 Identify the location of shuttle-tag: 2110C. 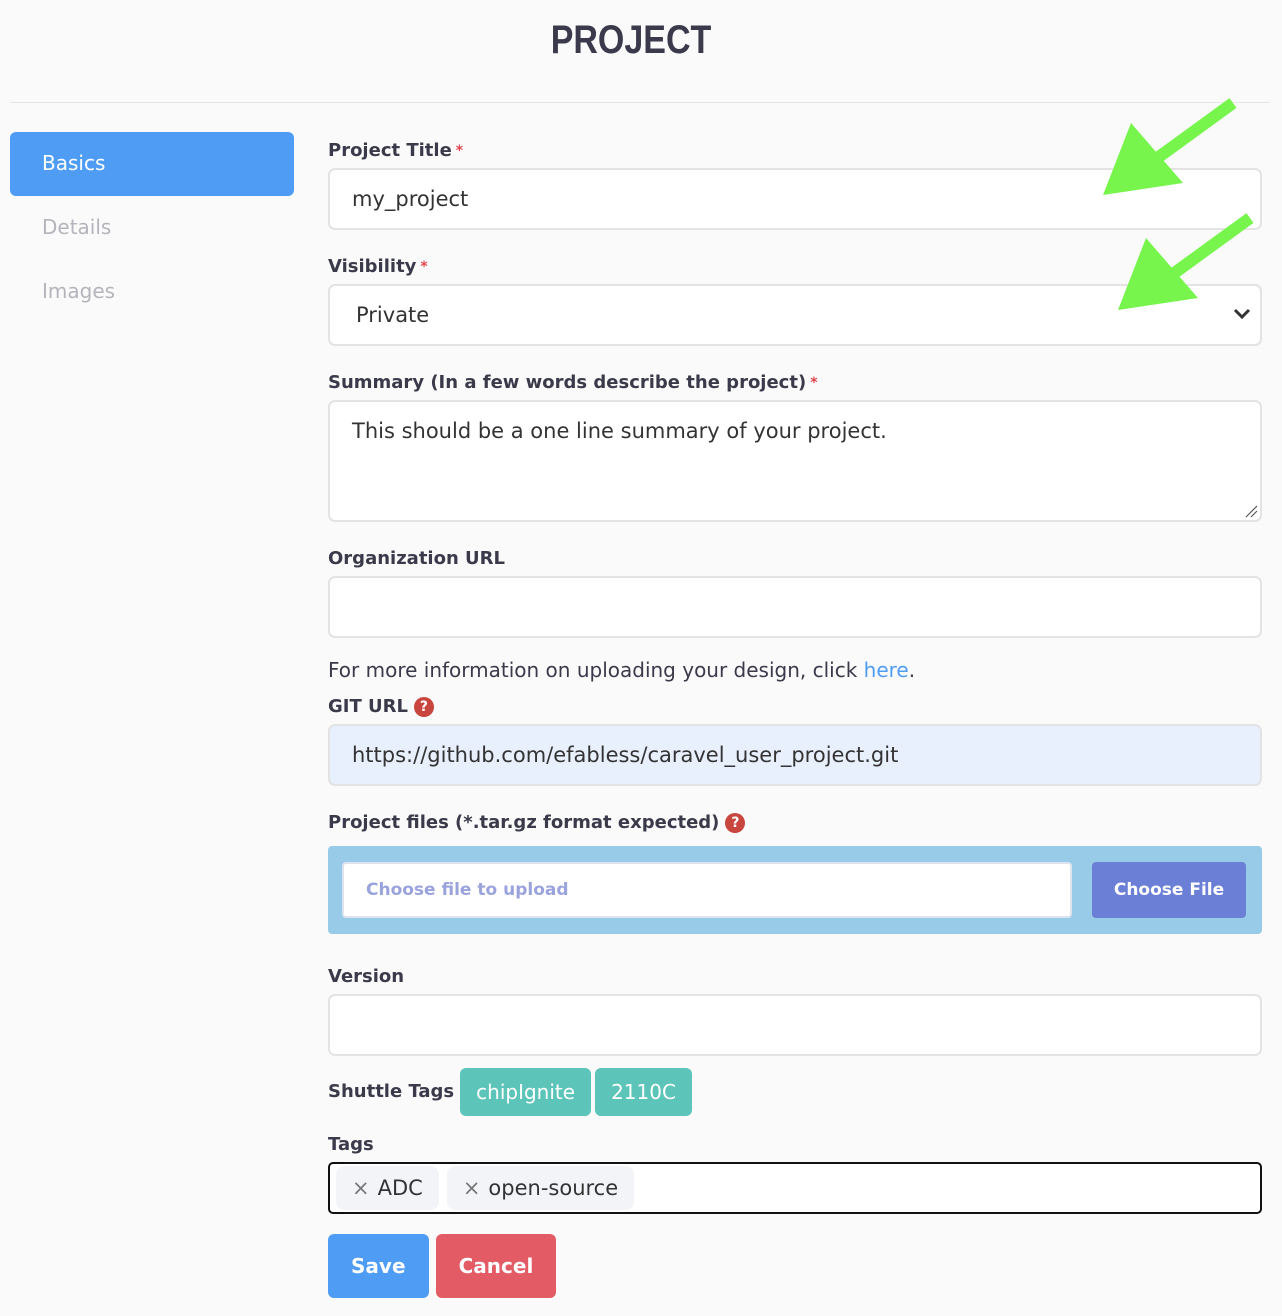
(643, 1092).